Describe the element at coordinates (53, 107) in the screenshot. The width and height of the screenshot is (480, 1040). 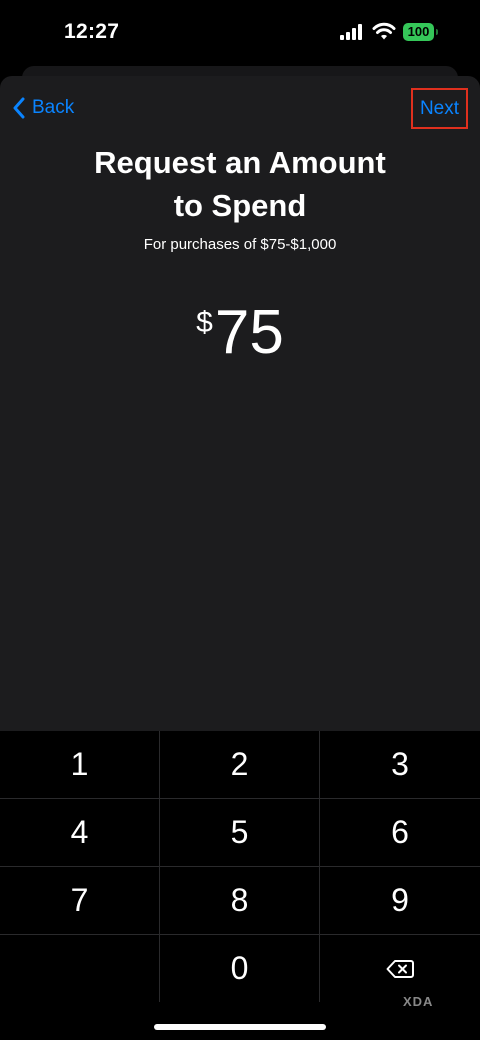
I see `back-label: Back` at that location.